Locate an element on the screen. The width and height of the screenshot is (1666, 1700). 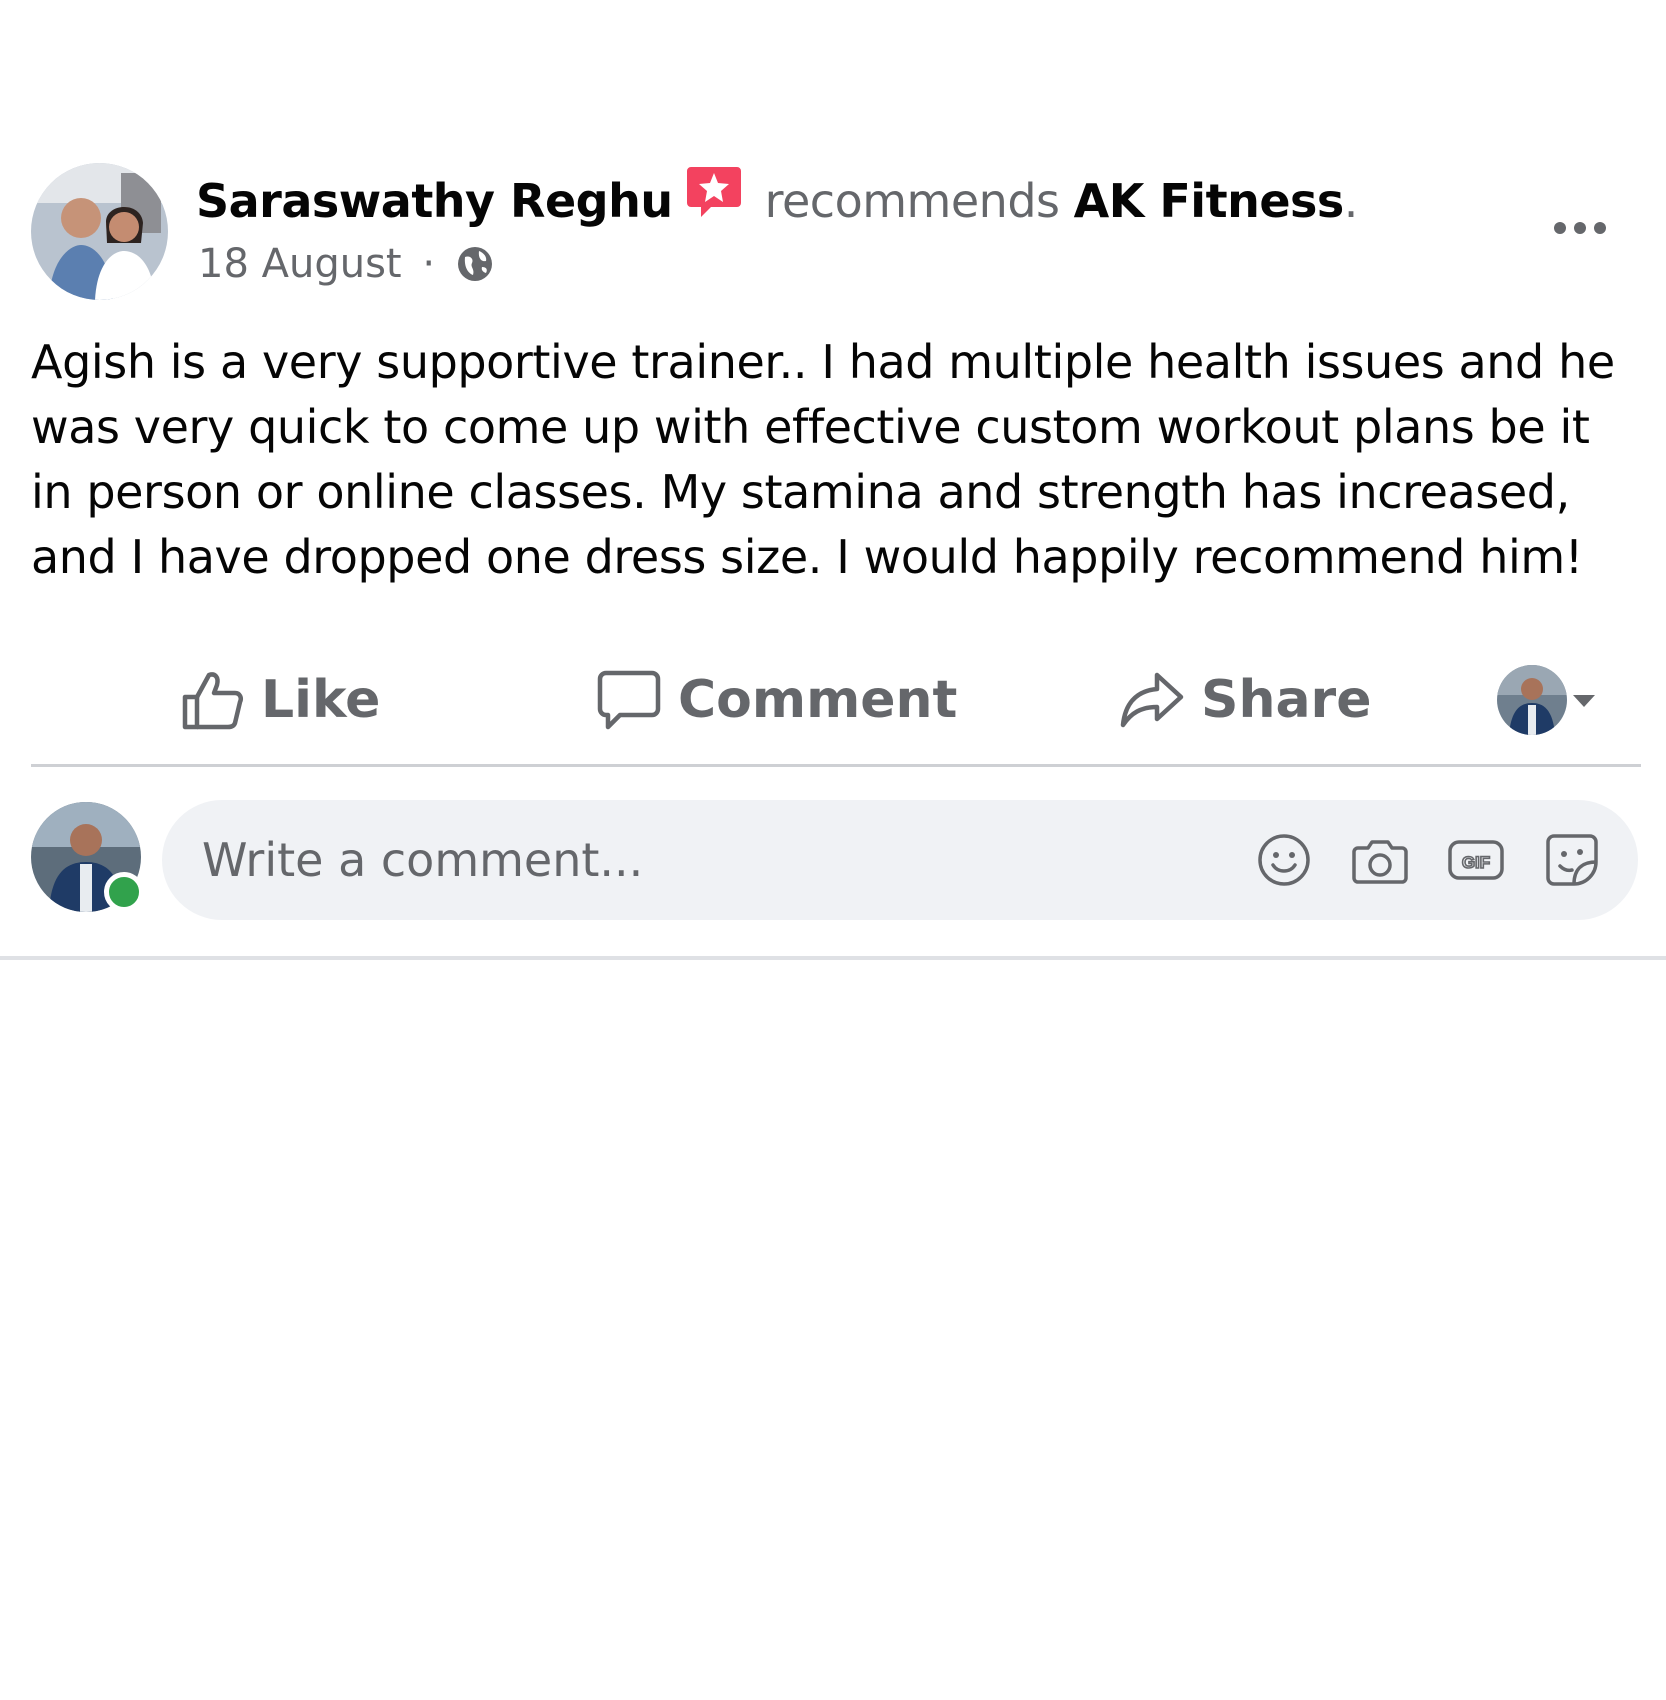
post-header: Saraswathy Reghu recommends AK Fitness. is located at coordinates (777, 198).